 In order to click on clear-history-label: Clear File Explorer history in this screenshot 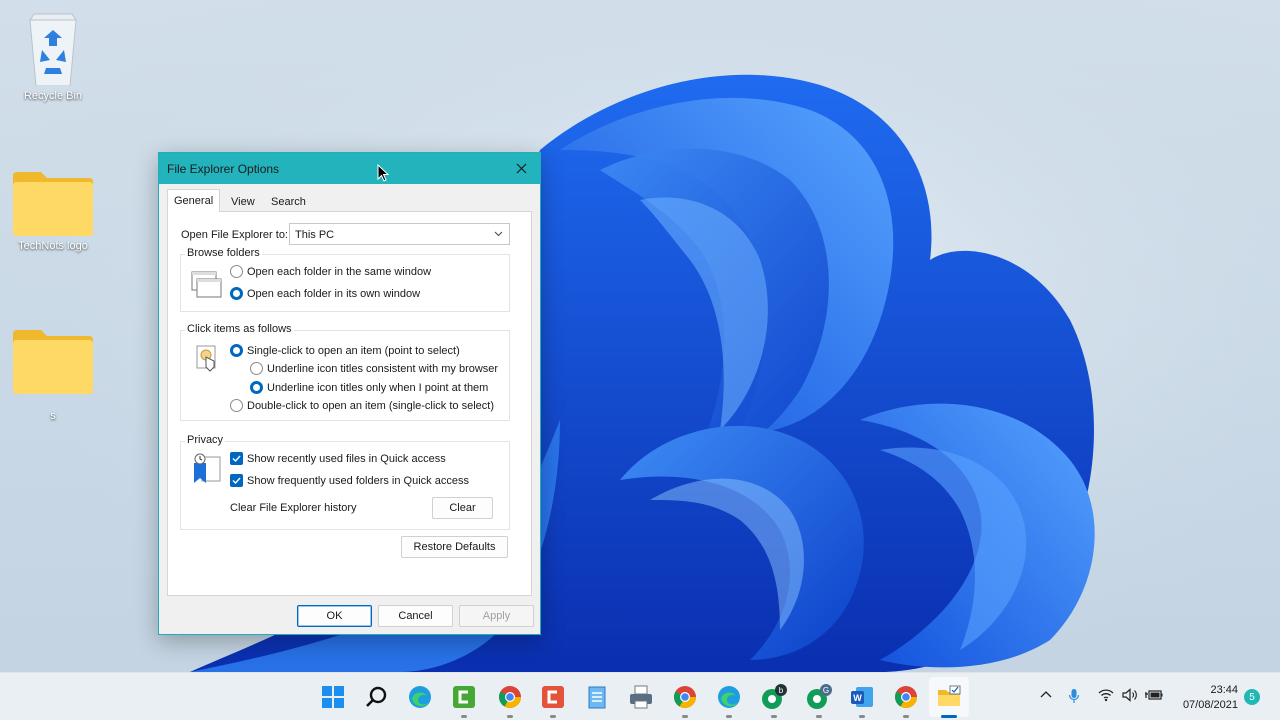, I will do `click(293, 508)`.